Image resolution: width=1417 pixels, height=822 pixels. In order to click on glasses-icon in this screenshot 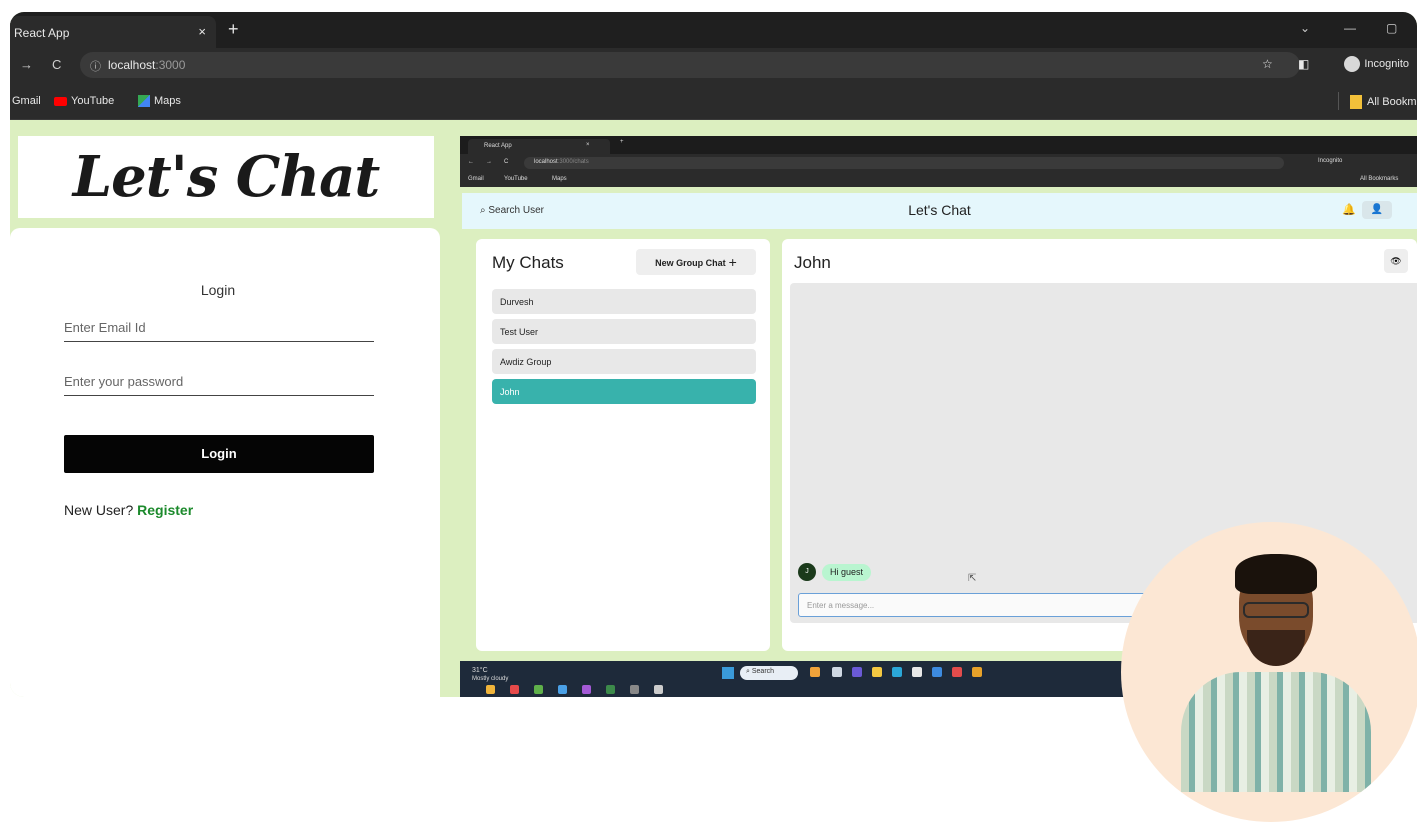, I will do `click(1276, 610)`.